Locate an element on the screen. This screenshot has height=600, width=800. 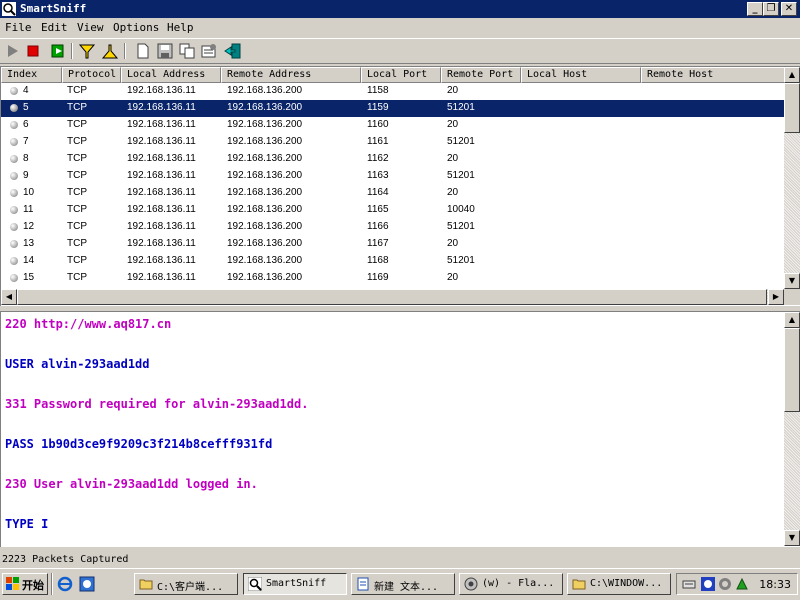
restore-icon: ❐ is located at coordinates (771, 8).